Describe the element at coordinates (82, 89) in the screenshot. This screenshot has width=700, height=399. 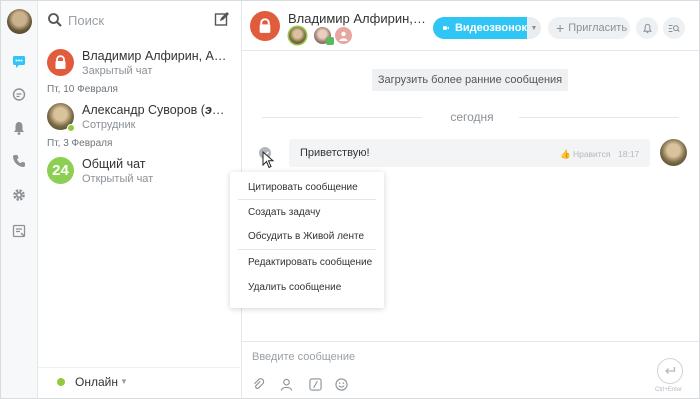
I see `date-separator: Пт, 10 Февраля` at that location.